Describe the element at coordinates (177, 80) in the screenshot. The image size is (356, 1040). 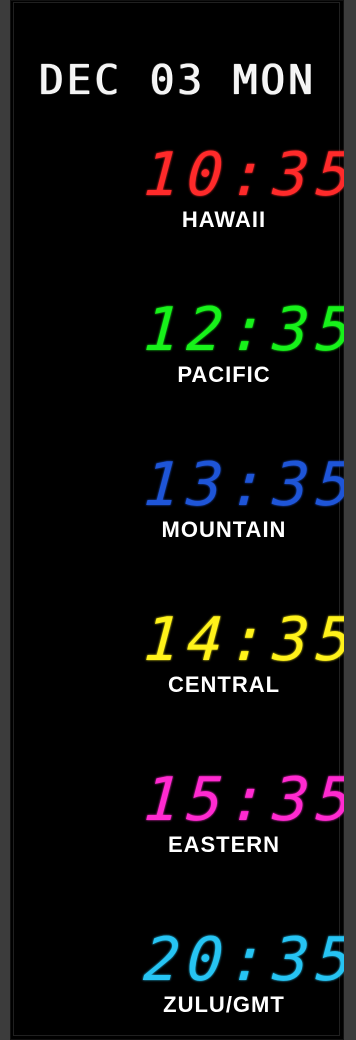
I see `date-display: DEC 03 MON` at that location.